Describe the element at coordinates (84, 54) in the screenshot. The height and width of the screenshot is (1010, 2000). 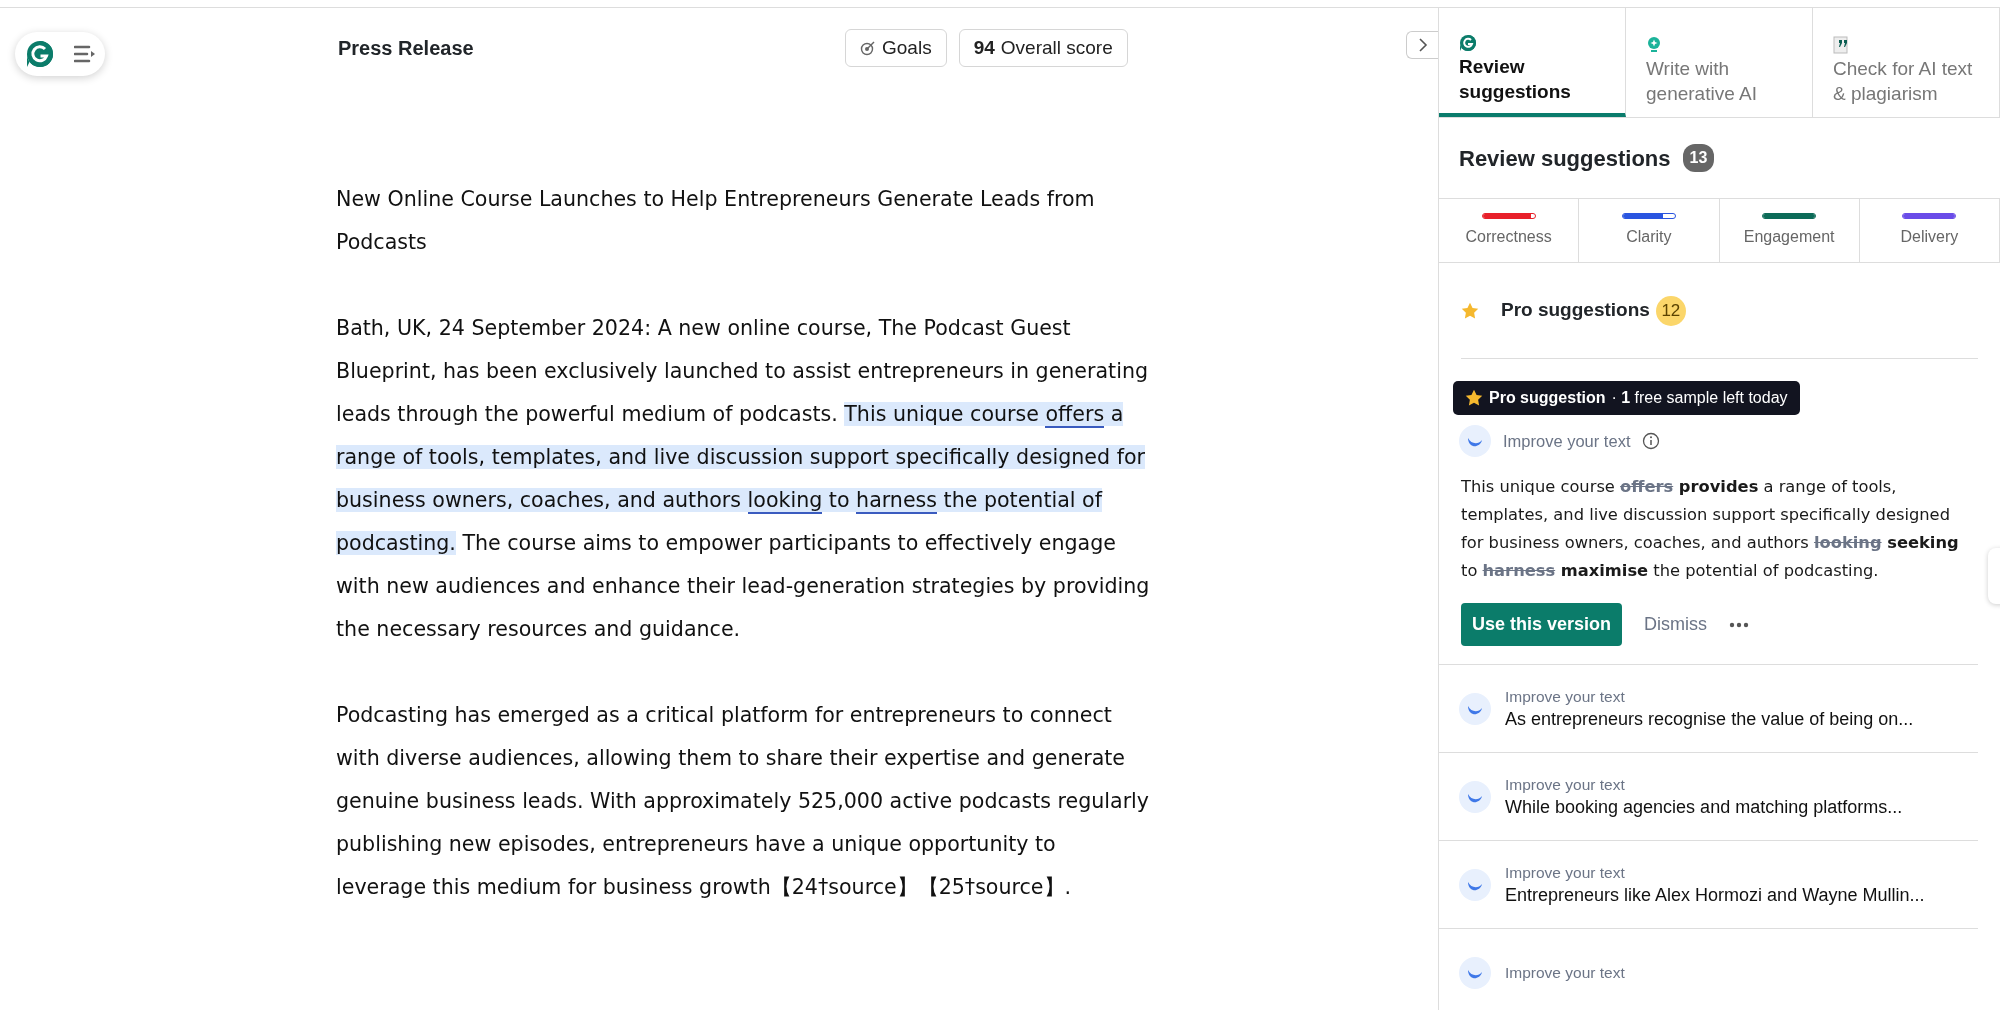
I see `menu-icon` at that location.